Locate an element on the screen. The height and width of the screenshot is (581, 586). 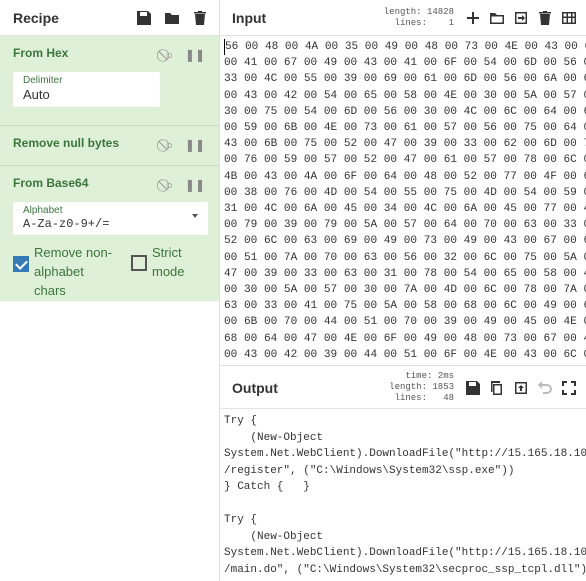
checkbox-unchecked-icon is located at coordinates (139, 263).